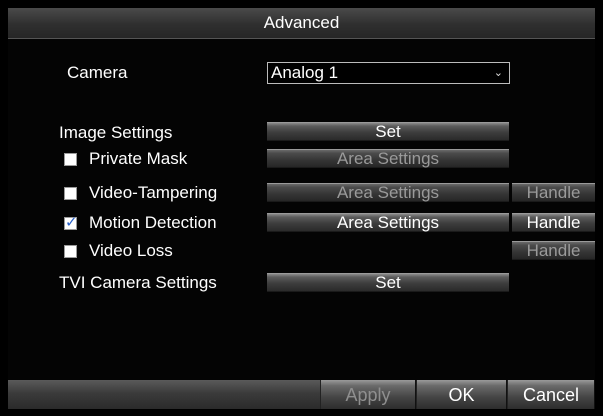 This screenshot has width=603, height=416. I want to click on tvi-camera-settings-set-button: Set, so click(388, 282).